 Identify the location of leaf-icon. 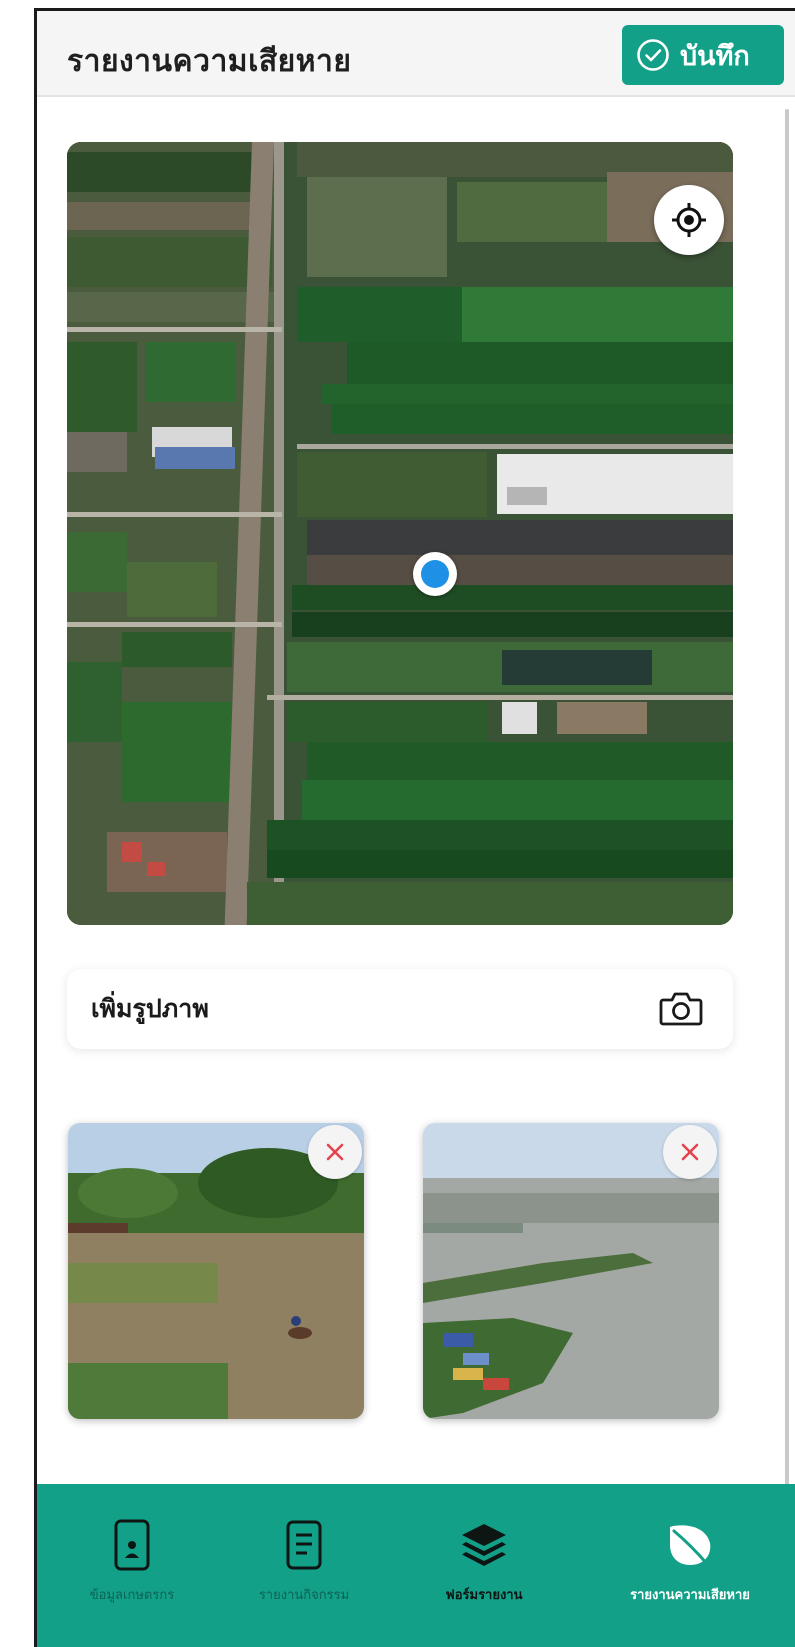
(690, 1546).